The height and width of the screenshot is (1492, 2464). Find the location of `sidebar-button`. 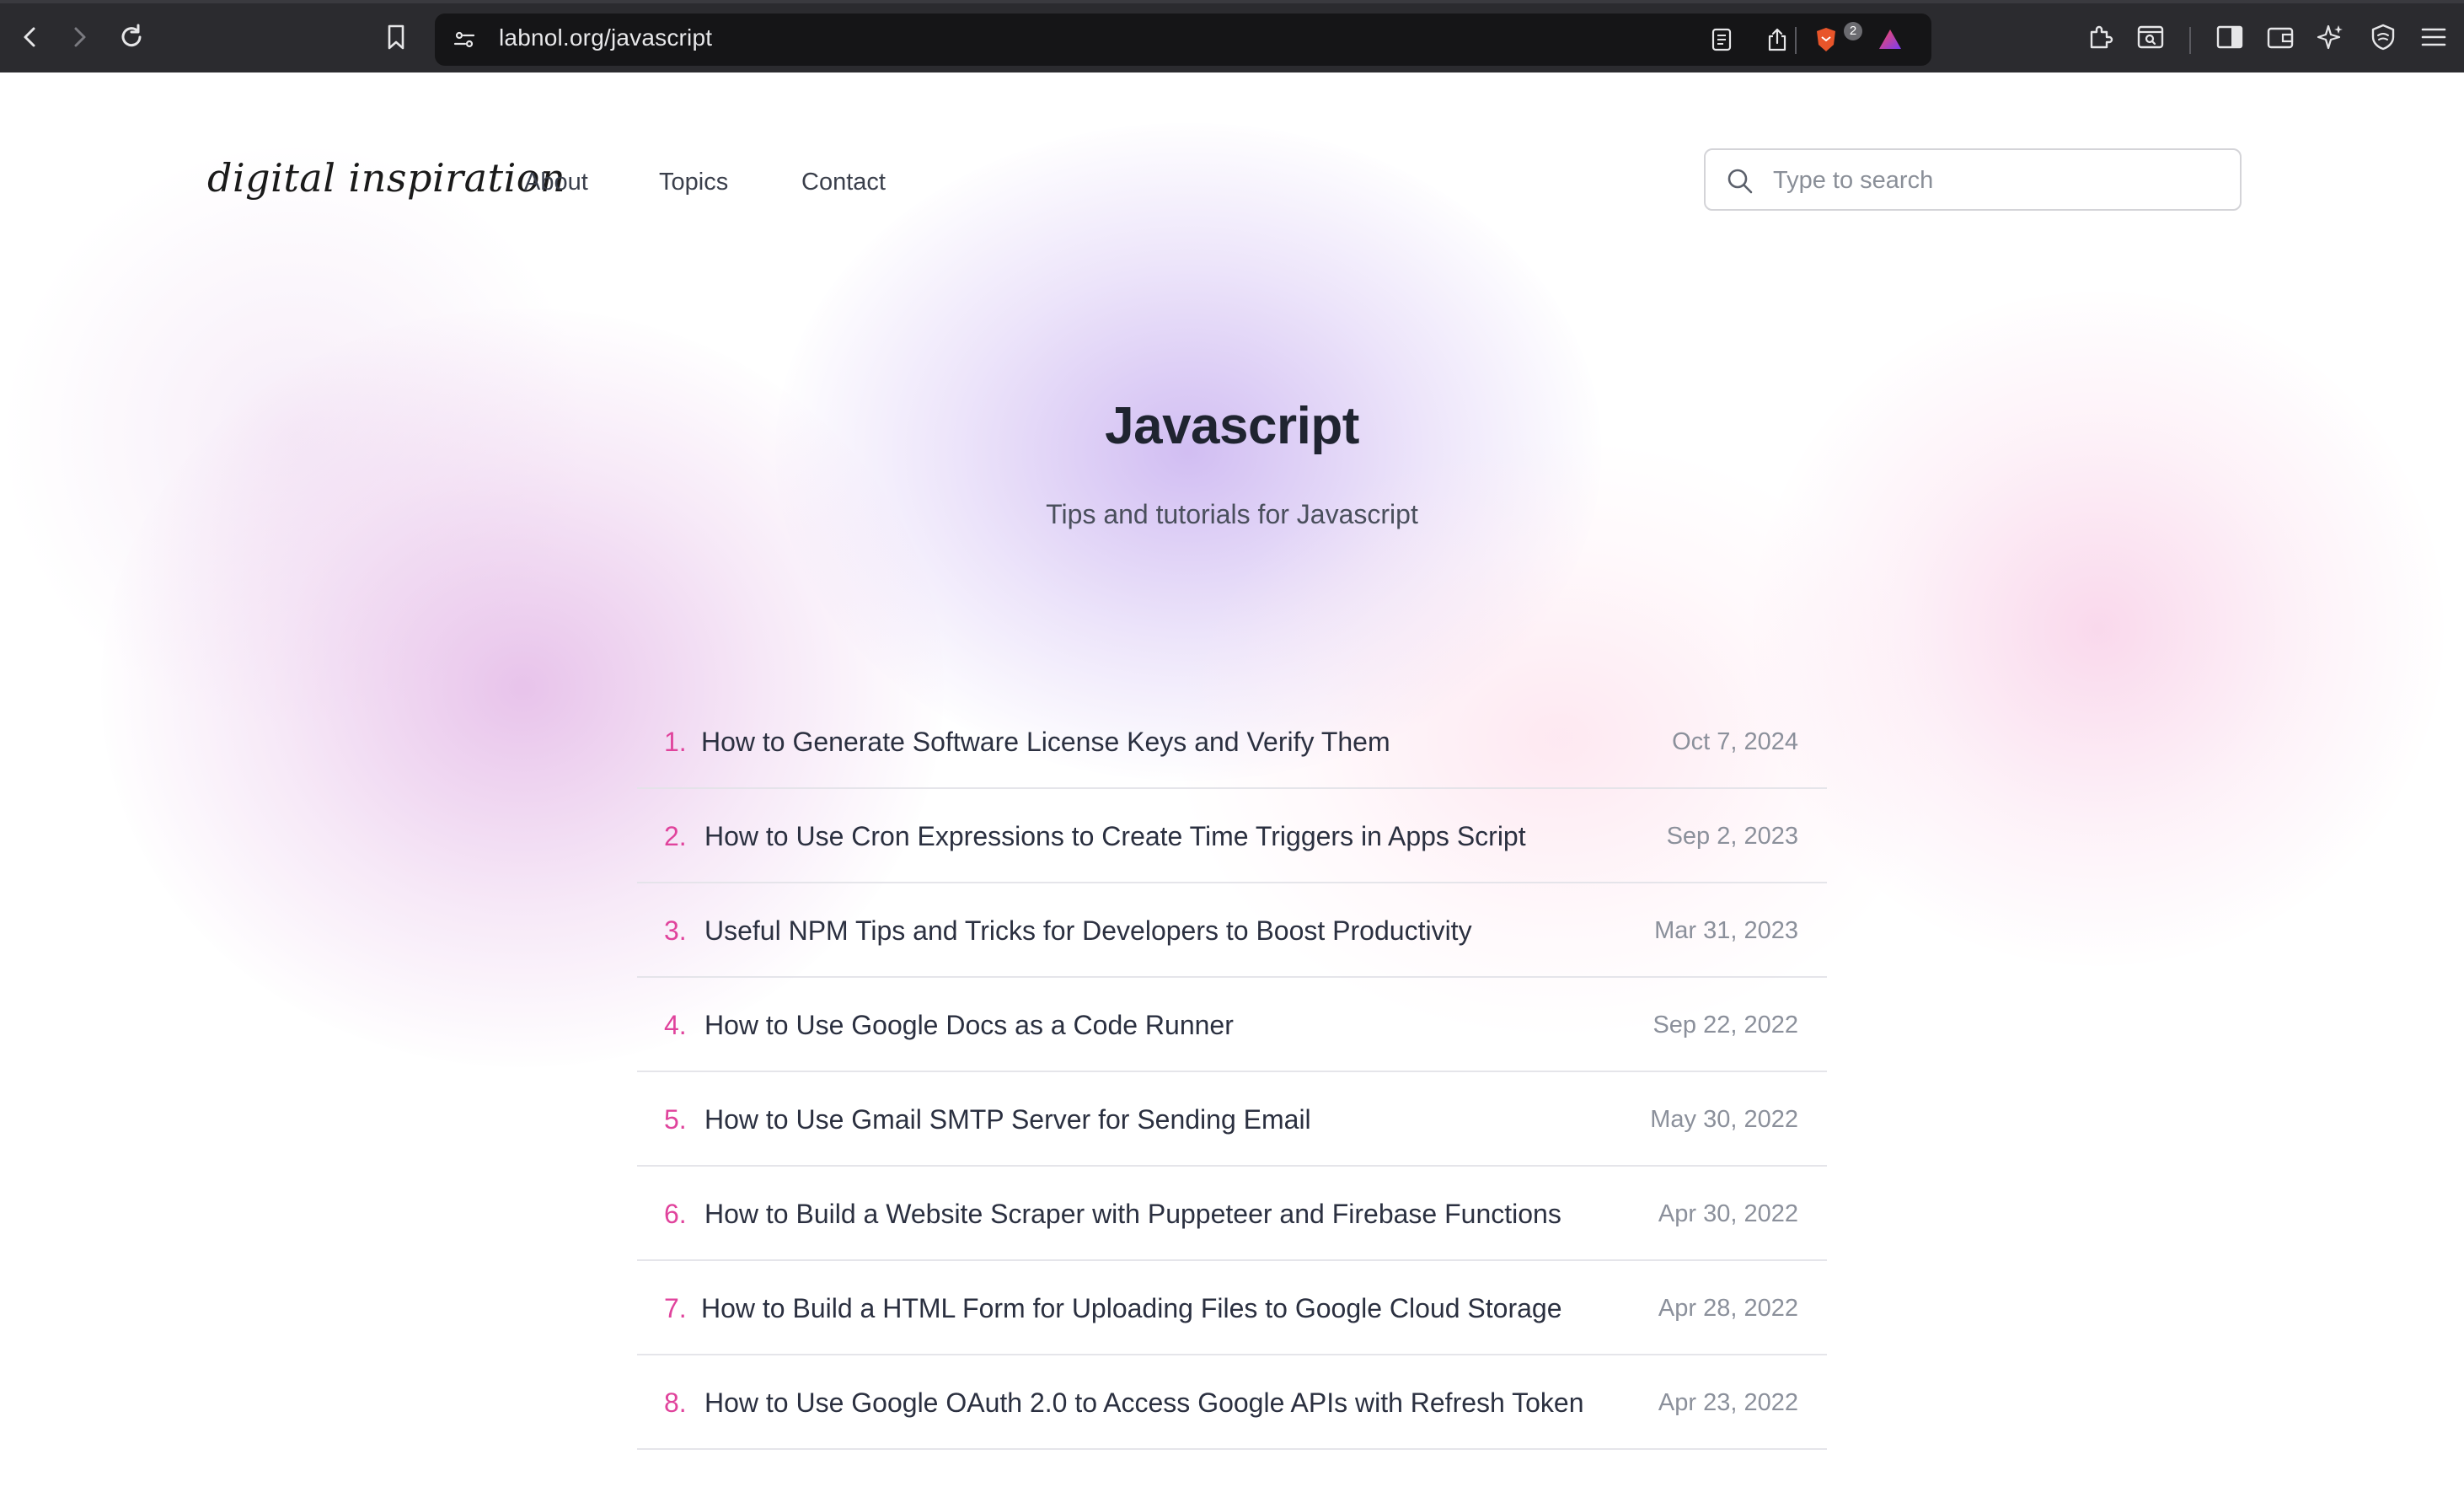

sidebar-button is located at coordinates (2229, 37).